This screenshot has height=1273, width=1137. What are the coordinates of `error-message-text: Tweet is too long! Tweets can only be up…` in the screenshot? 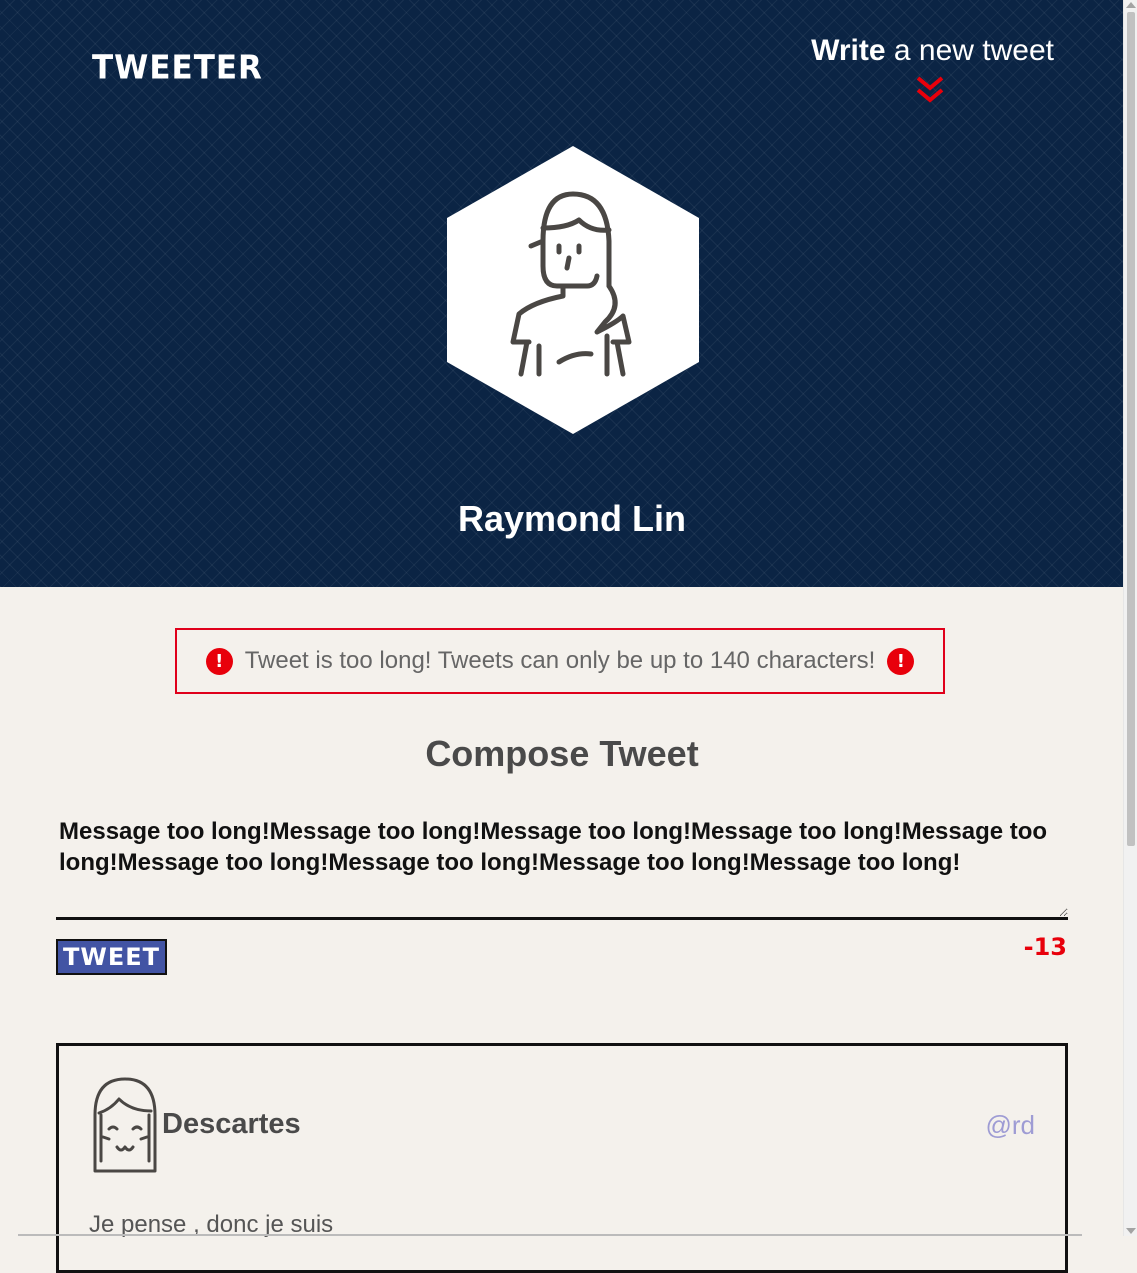 It's located at (560, 660).